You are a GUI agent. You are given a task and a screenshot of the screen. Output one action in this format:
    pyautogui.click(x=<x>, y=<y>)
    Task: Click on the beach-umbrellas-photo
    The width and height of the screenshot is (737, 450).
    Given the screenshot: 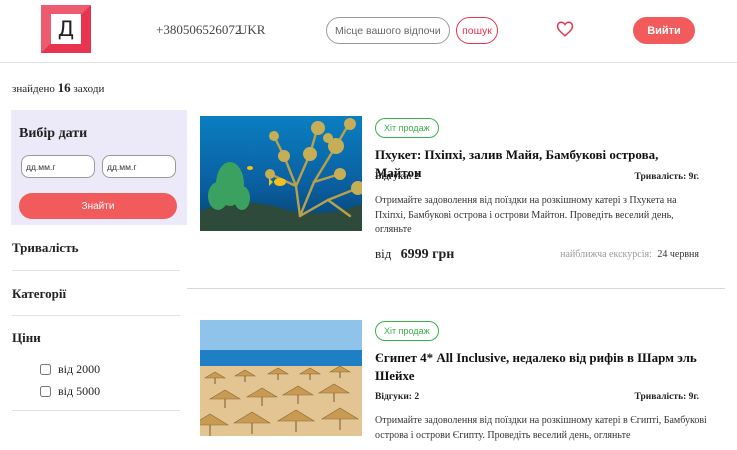 What is the action you would take?
    pyautogui.click(x=281, y=378)
    